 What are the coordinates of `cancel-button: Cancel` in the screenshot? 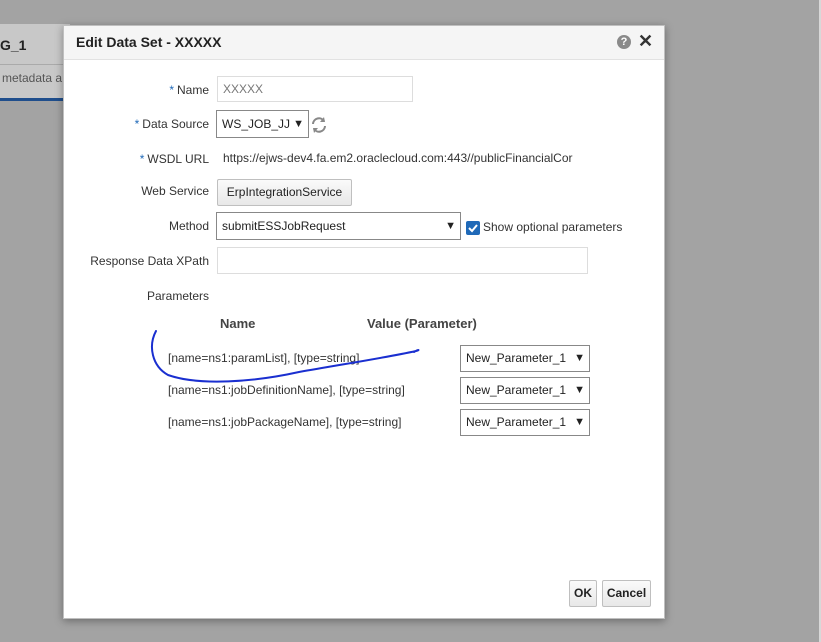 It's located at (626, 593).